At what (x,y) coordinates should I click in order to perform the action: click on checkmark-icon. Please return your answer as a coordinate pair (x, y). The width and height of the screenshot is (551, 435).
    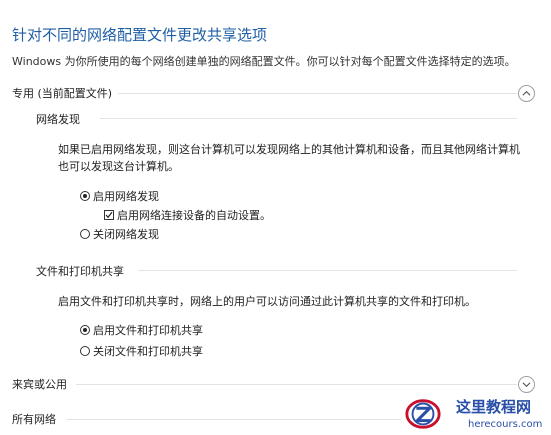
    Looking at the image, I should click on (109, 215).